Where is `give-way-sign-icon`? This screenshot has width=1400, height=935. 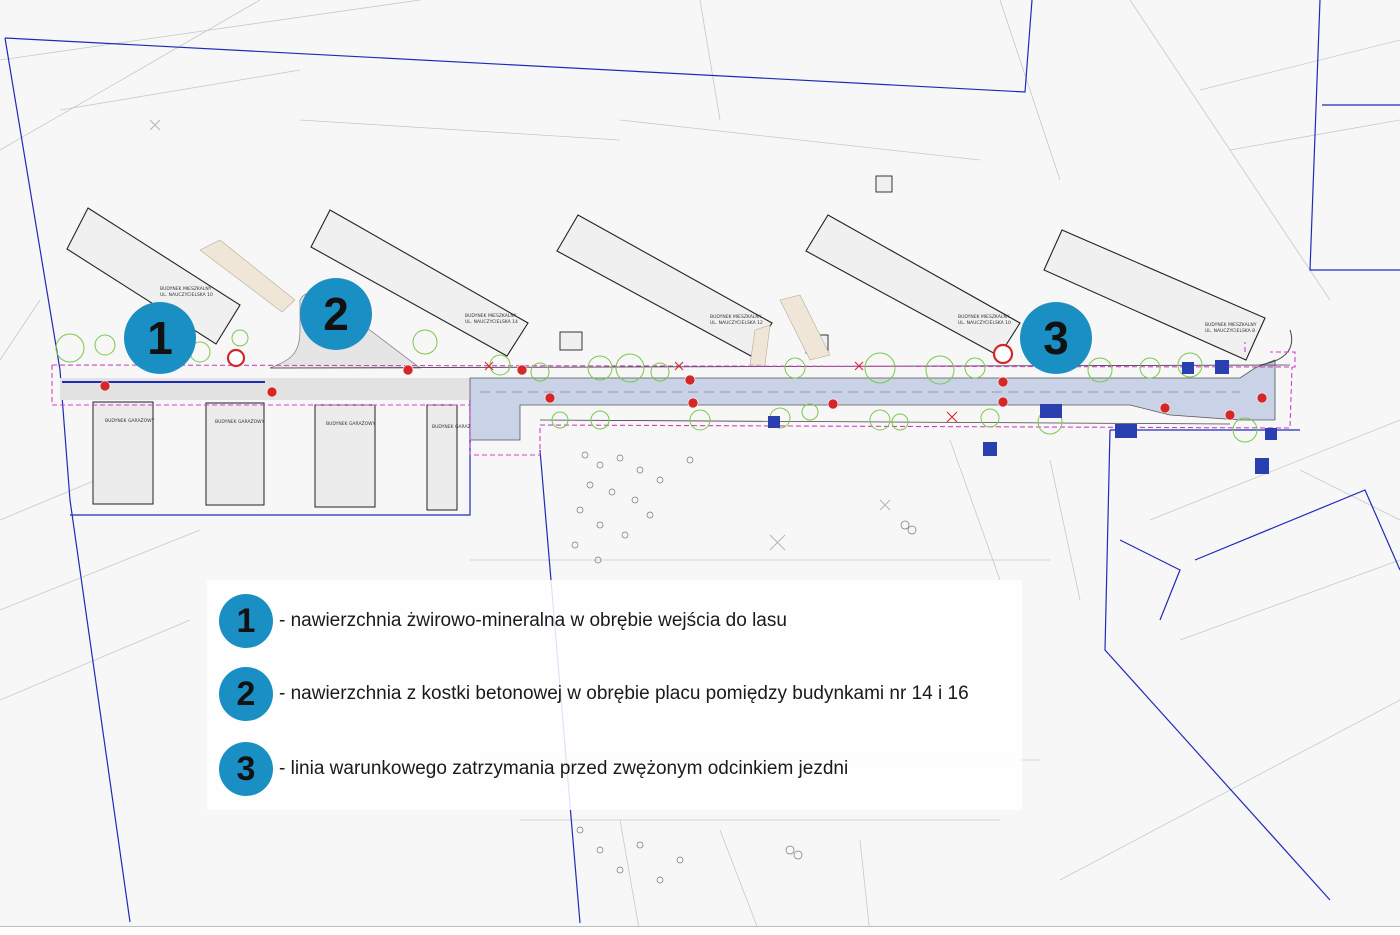
give-way-sign-icon is located at coordinates (1003, 354).